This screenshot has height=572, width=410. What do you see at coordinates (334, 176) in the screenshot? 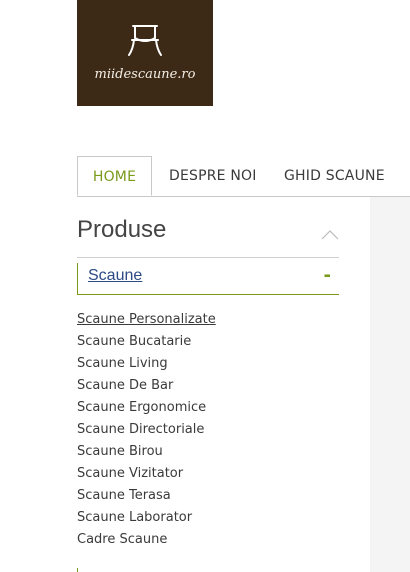
I see `tab-ghid-scaune: GHID SCAUNE` at bounding box center [334, 176].